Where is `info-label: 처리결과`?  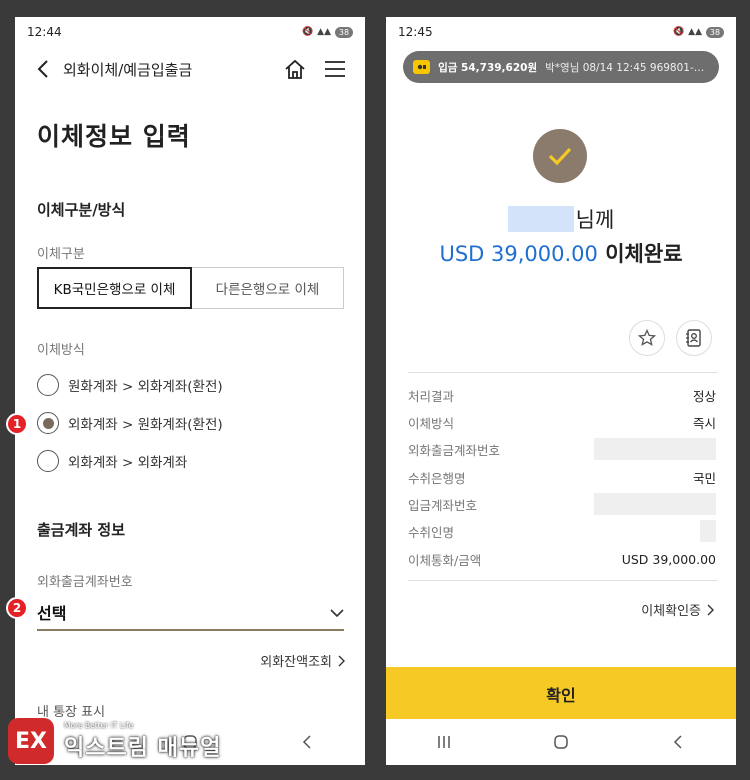 info-label: 처리결과 is located at coordinates (431, 396).